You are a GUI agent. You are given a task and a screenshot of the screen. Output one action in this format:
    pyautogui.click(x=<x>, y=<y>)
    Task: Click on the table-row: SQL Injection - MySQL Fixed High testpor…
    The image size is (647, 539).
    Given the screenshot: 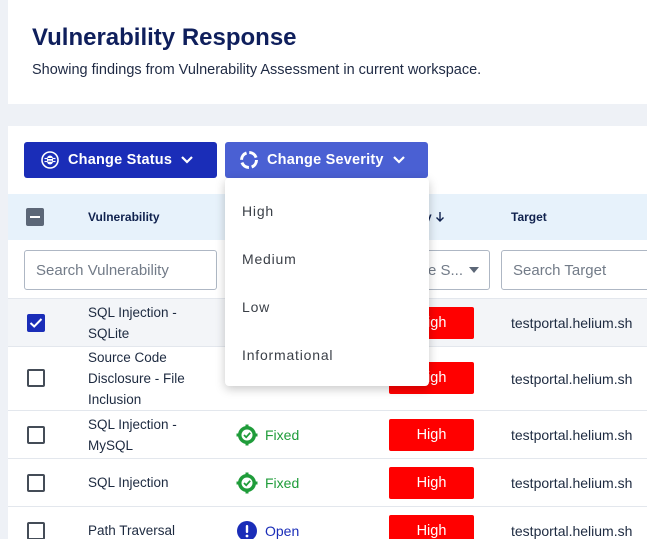 What is the action you would take?
    pyautogui.click(x=327, y=434)
    